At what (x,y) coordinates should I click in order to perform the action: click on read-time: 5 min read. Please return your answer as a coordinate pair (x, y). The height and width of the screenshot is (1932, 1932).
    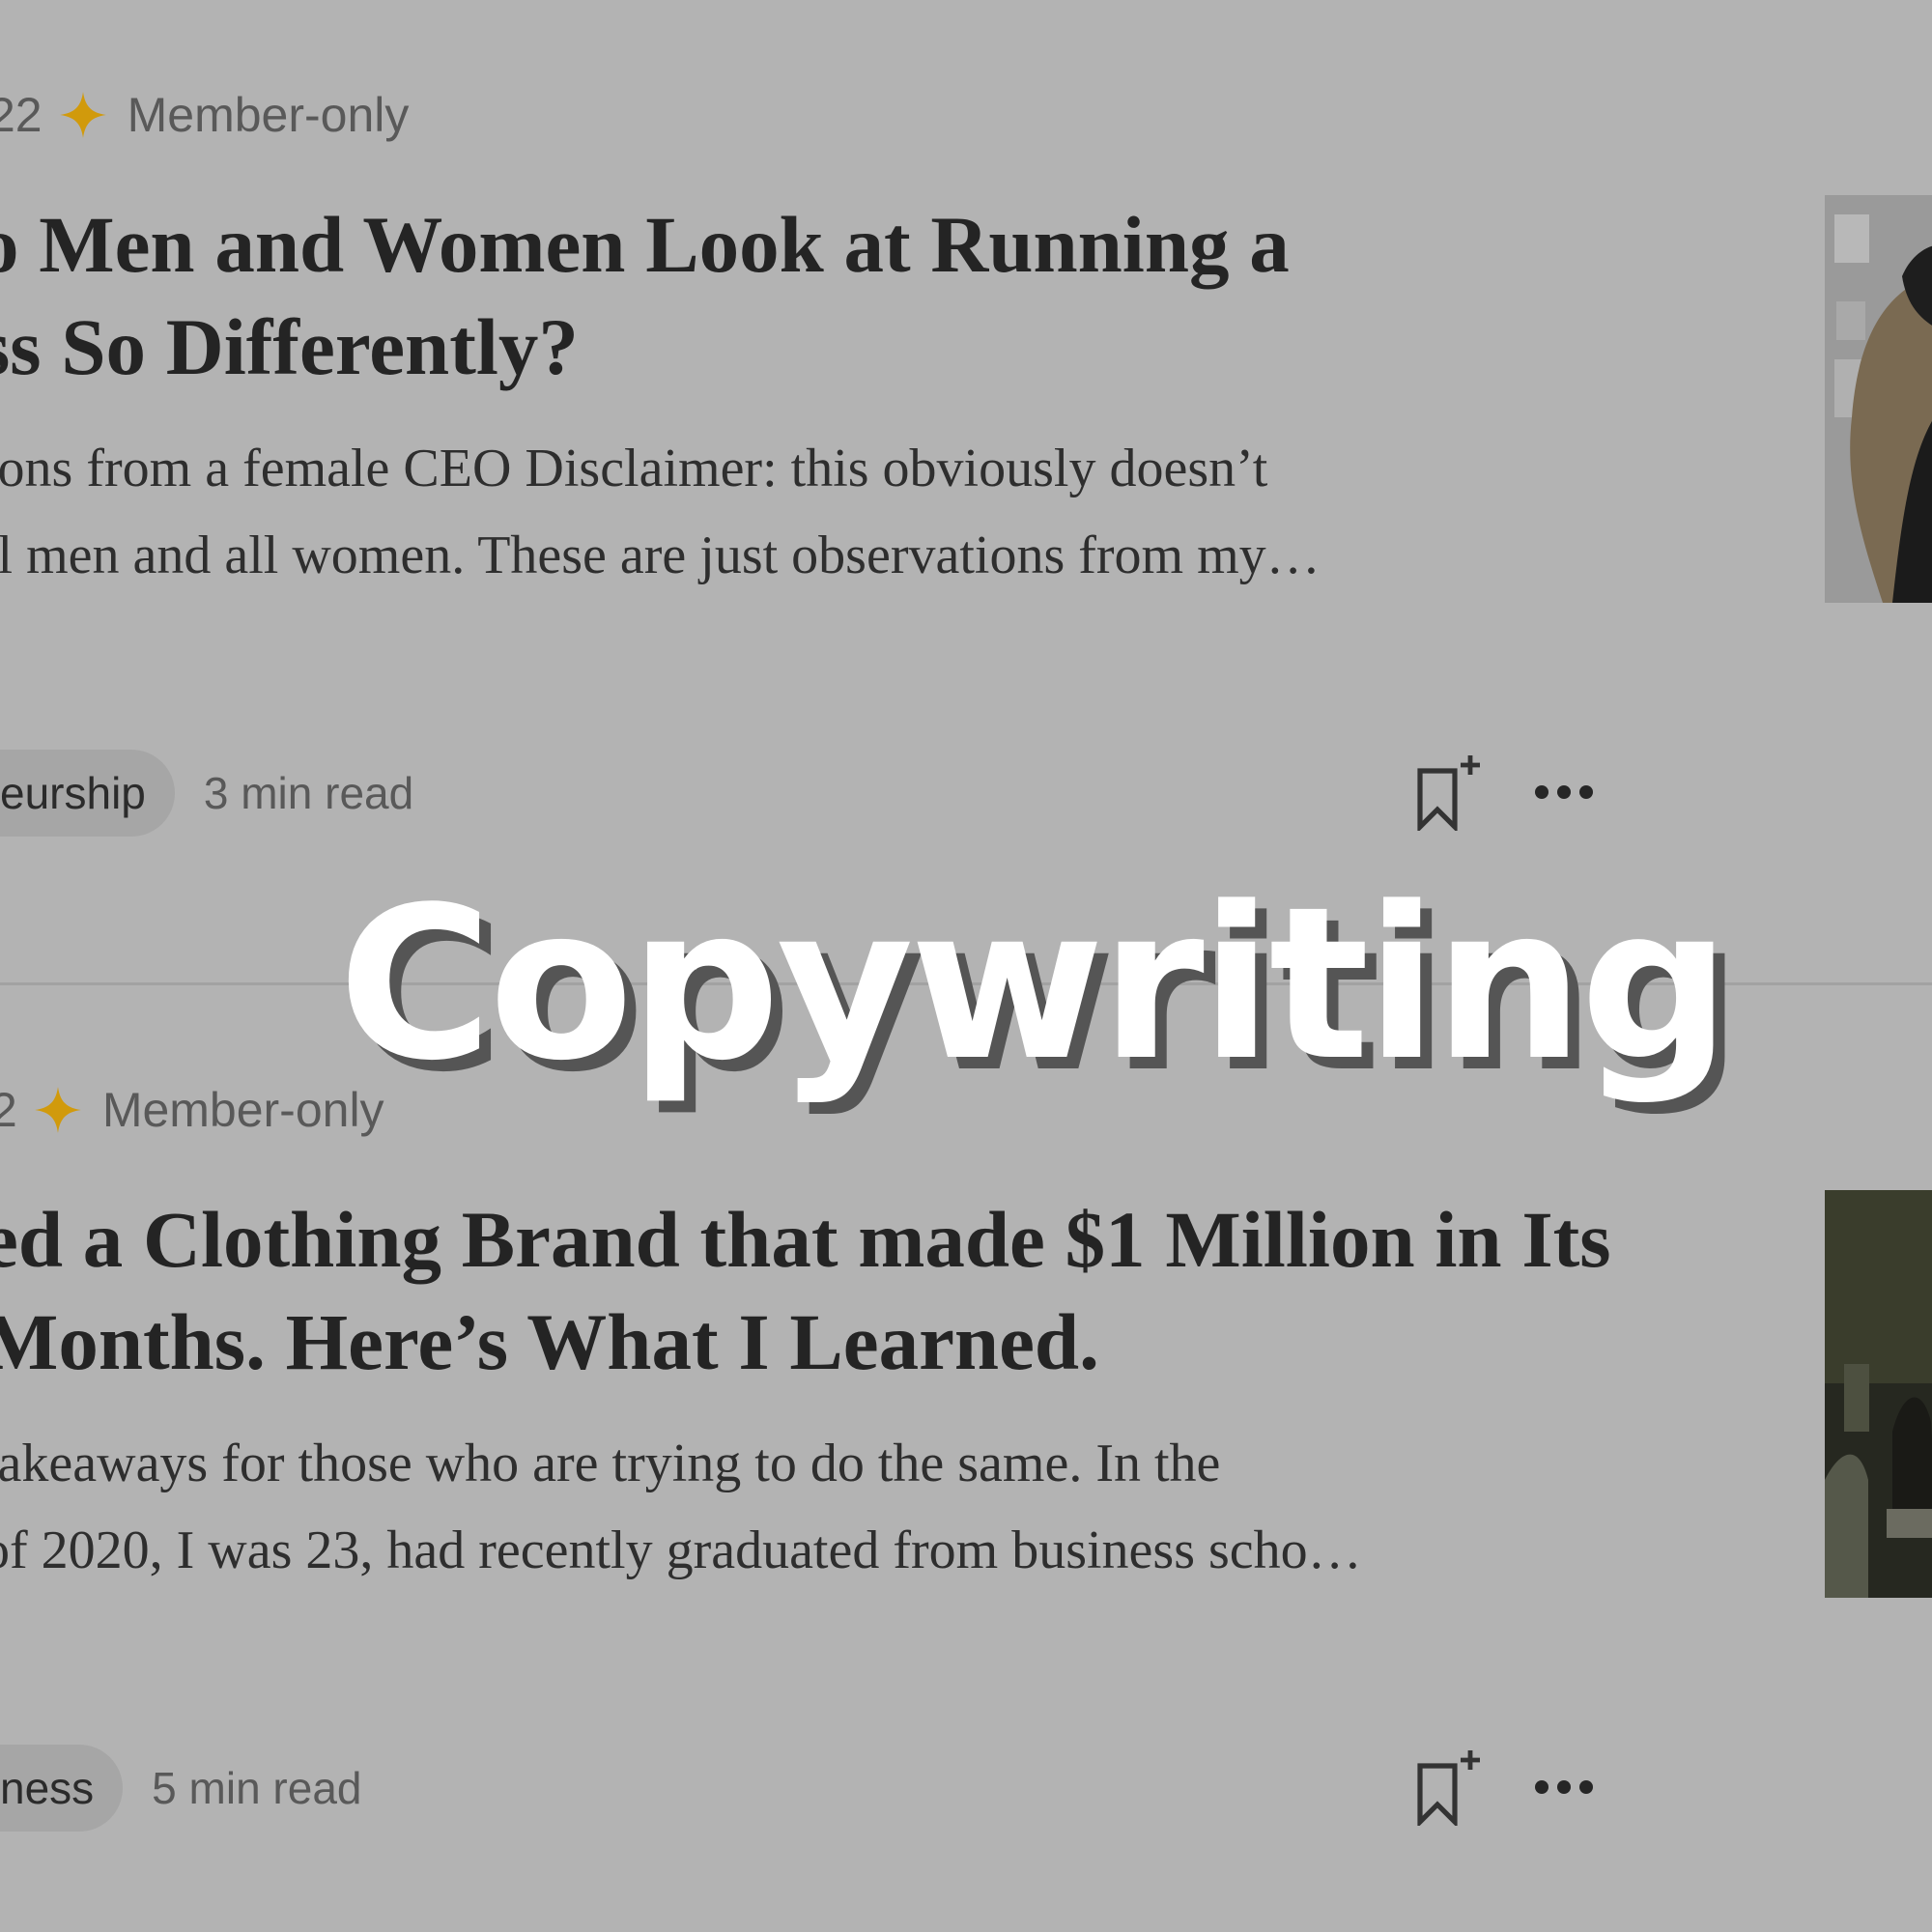
    Looking at the image, I should click on (257, 1788).